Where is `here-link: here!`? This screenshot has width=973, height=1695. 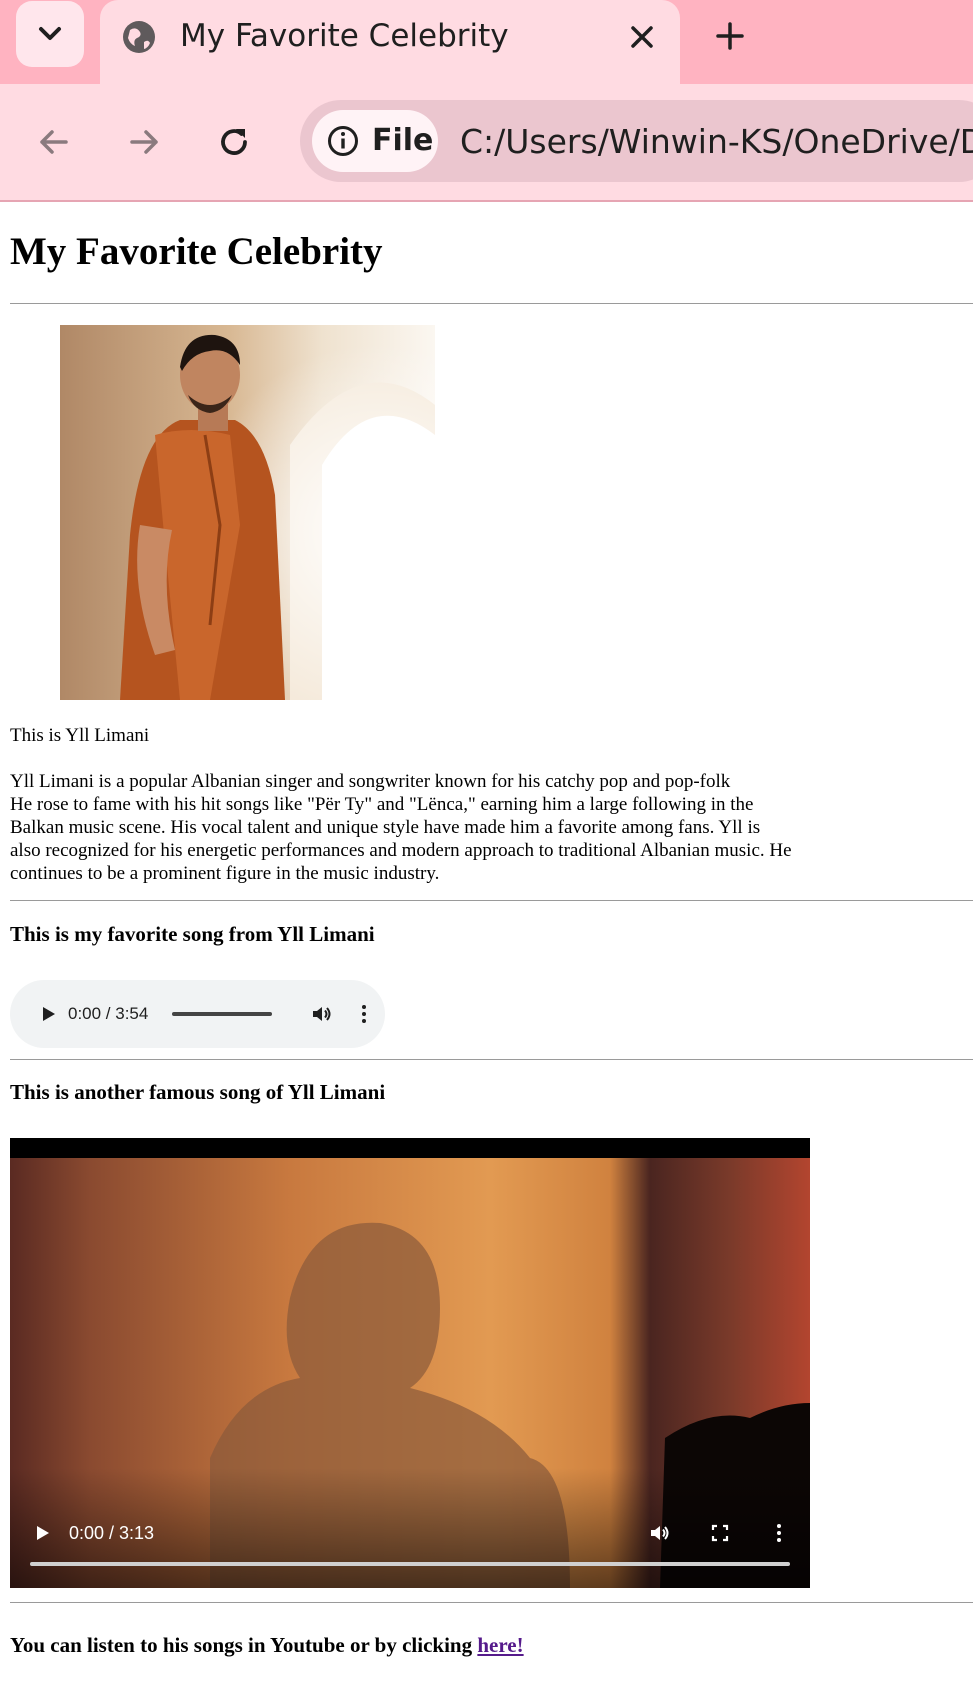 here-link: here! is located at coordinates (500, 1645).